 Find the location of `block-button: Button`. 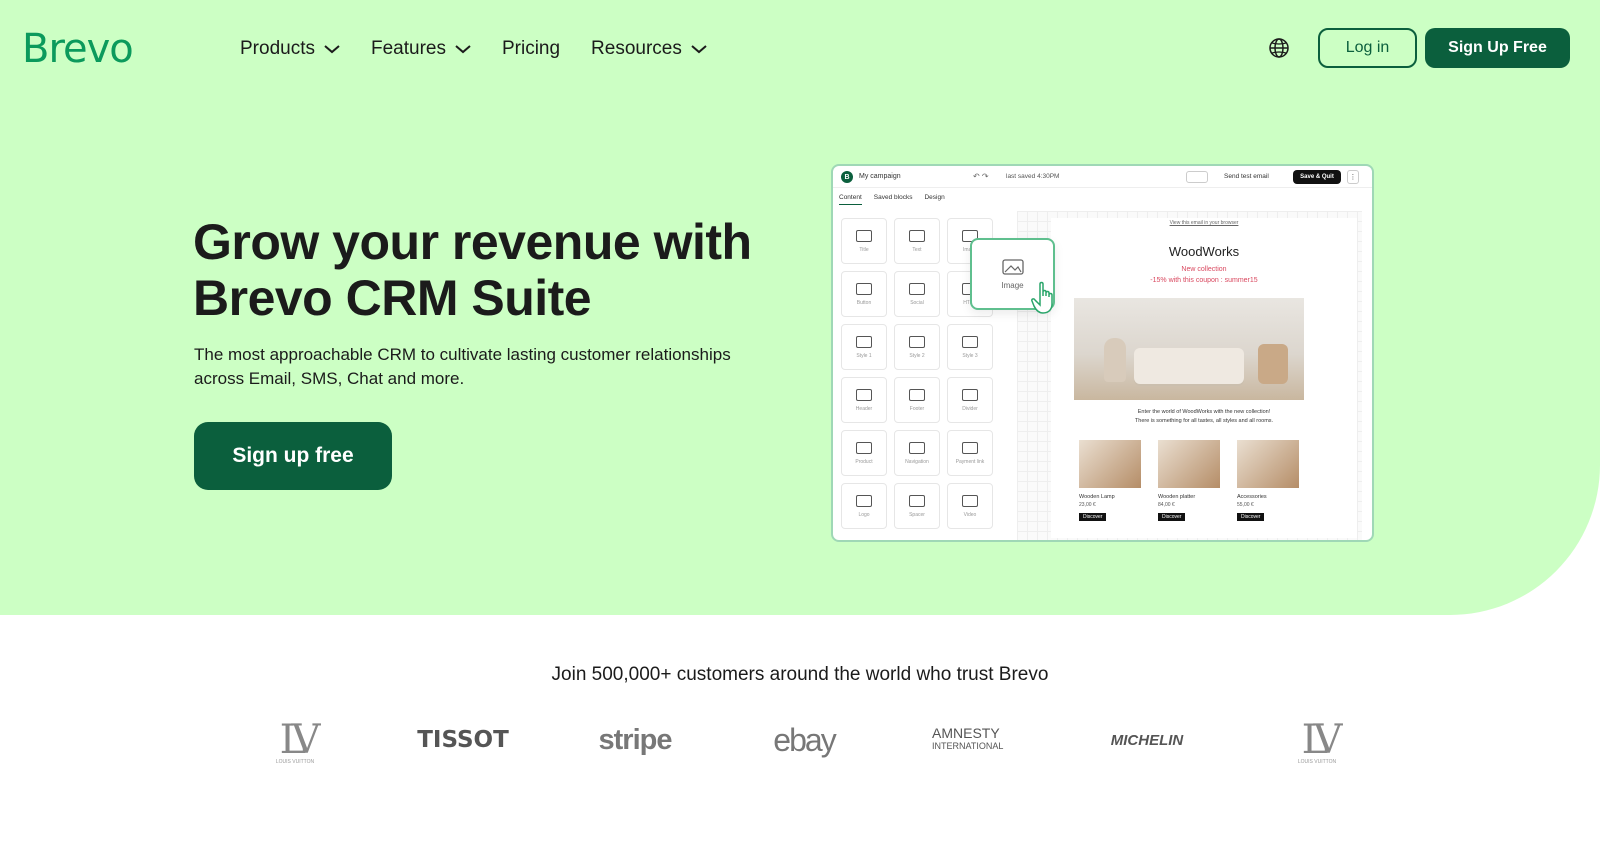

block-button: Button is located at coordinates (864, 294).